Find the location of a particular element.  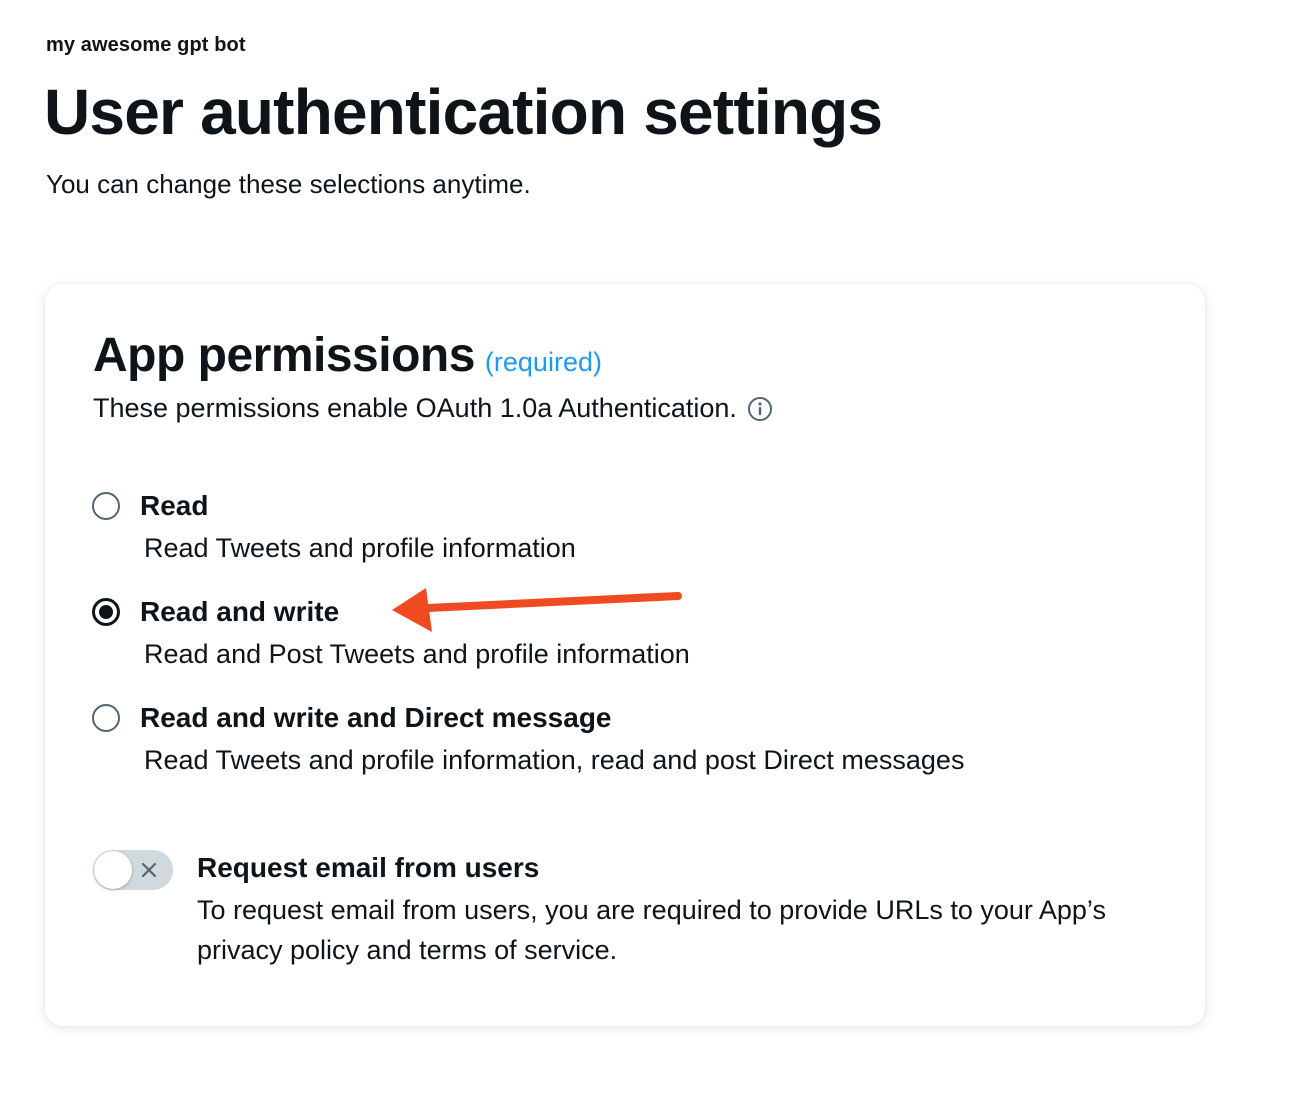

option-read-label: Read is located at coordinates (174, 505).